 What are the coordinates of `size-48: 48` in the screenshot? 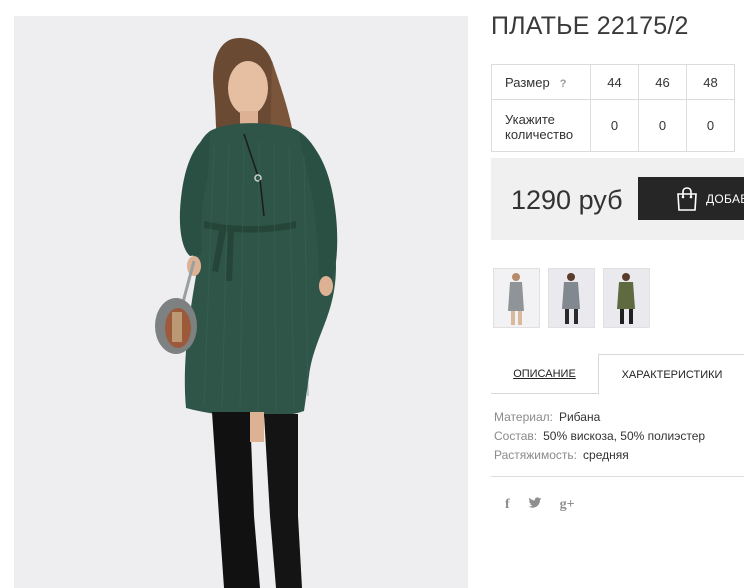 It's located at (710, 82).